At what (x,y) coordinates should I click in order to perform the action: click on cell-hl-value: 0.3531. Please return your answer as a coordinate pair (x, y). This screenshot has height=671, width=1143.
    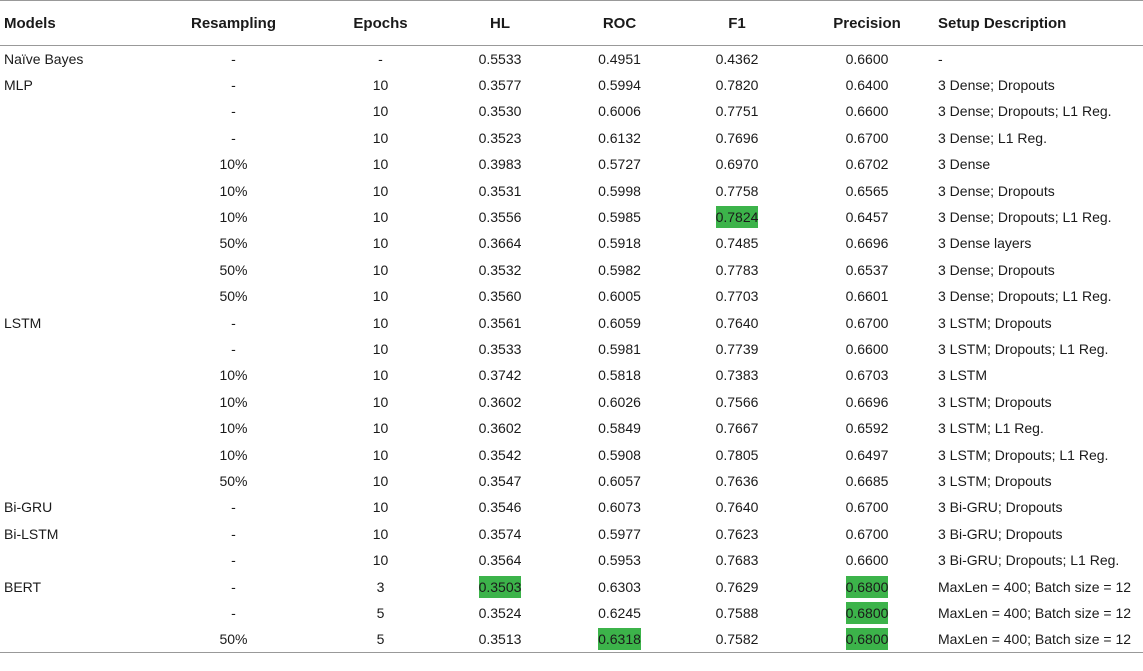
    Looking at the image, I should click on (500, 190).